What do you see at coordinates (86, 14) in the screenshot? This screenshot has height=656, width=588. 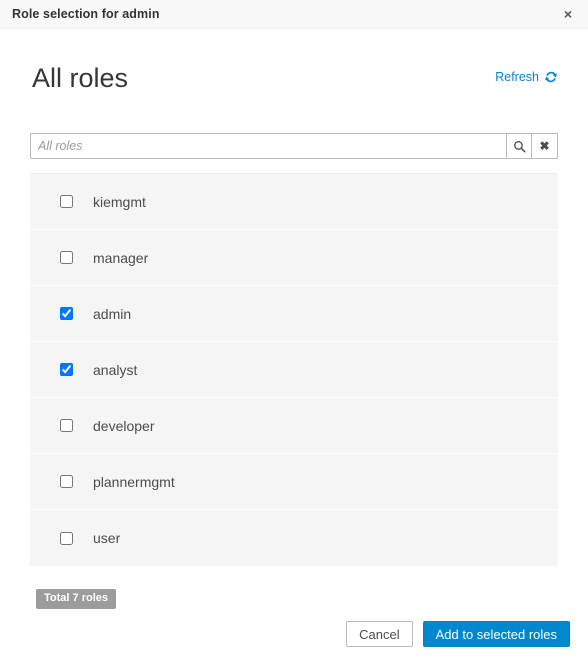 I see `dialog-title: Role selection for admin` at bounding box center [86, 14].